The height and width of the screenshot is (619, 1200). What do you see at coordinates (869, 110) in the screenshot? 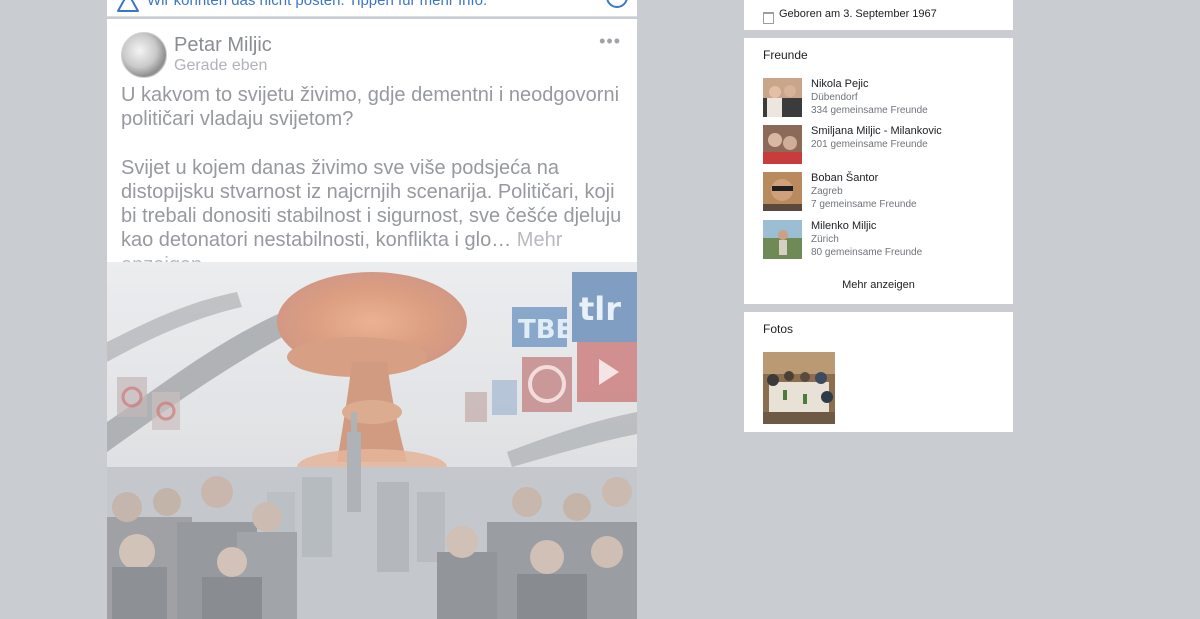
I see `friend-mutual: 334 gemeinsame Freunde` at bounding box center [869, 110].